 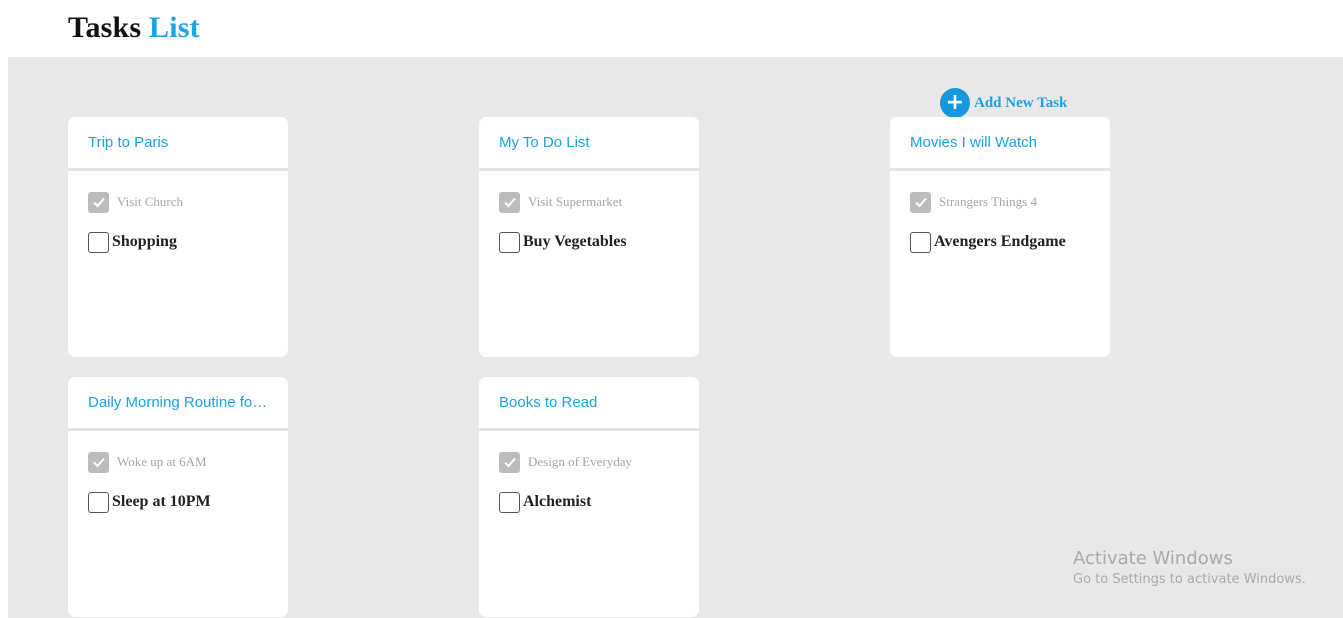 What do you see at coordinates (988, 201) in the screenshot?
I see `task-label: Strangers Things 4` at bounding box center [988, 201].